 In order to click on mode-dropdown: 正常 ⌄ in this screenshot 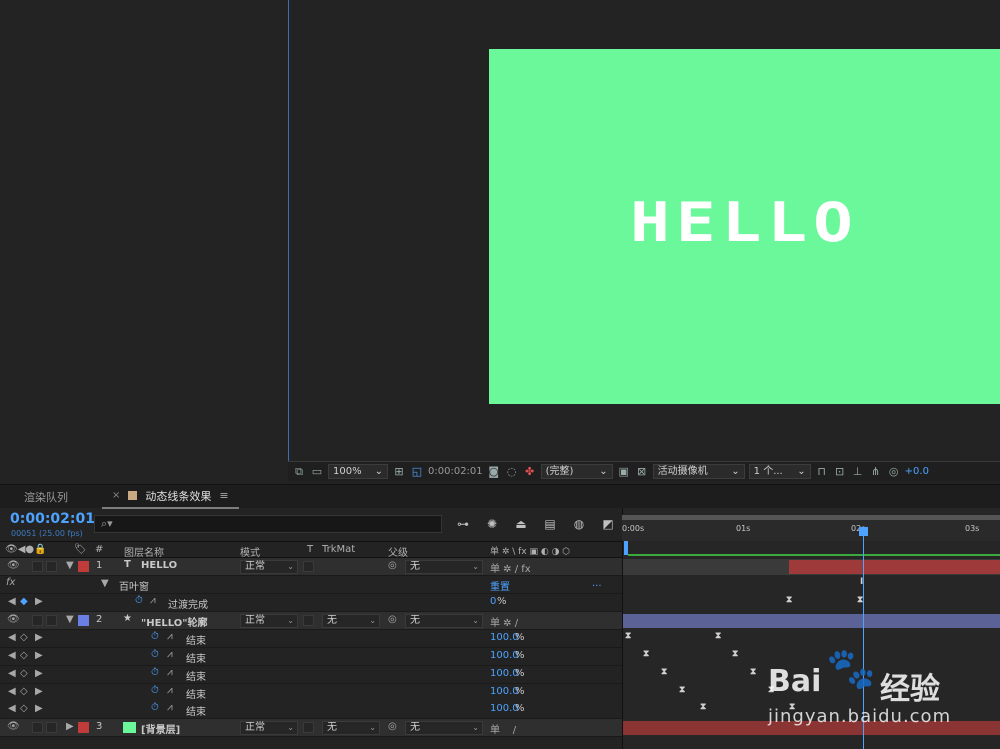, I will do `click(269, 620)`.